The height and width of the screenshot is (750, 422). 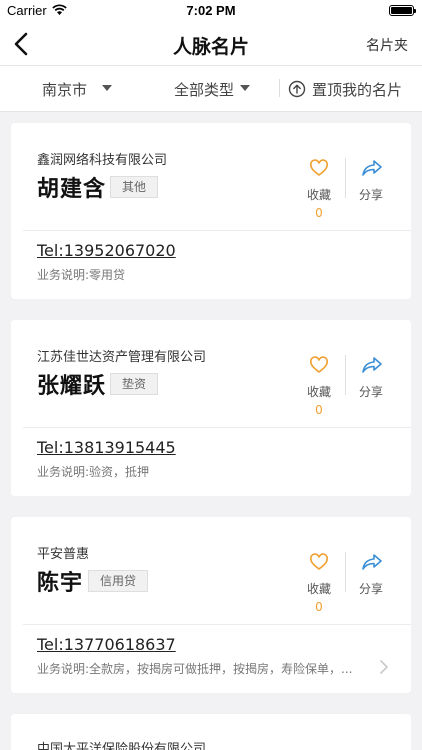 I want to click on battery-icon, so click(x=402, y=10).